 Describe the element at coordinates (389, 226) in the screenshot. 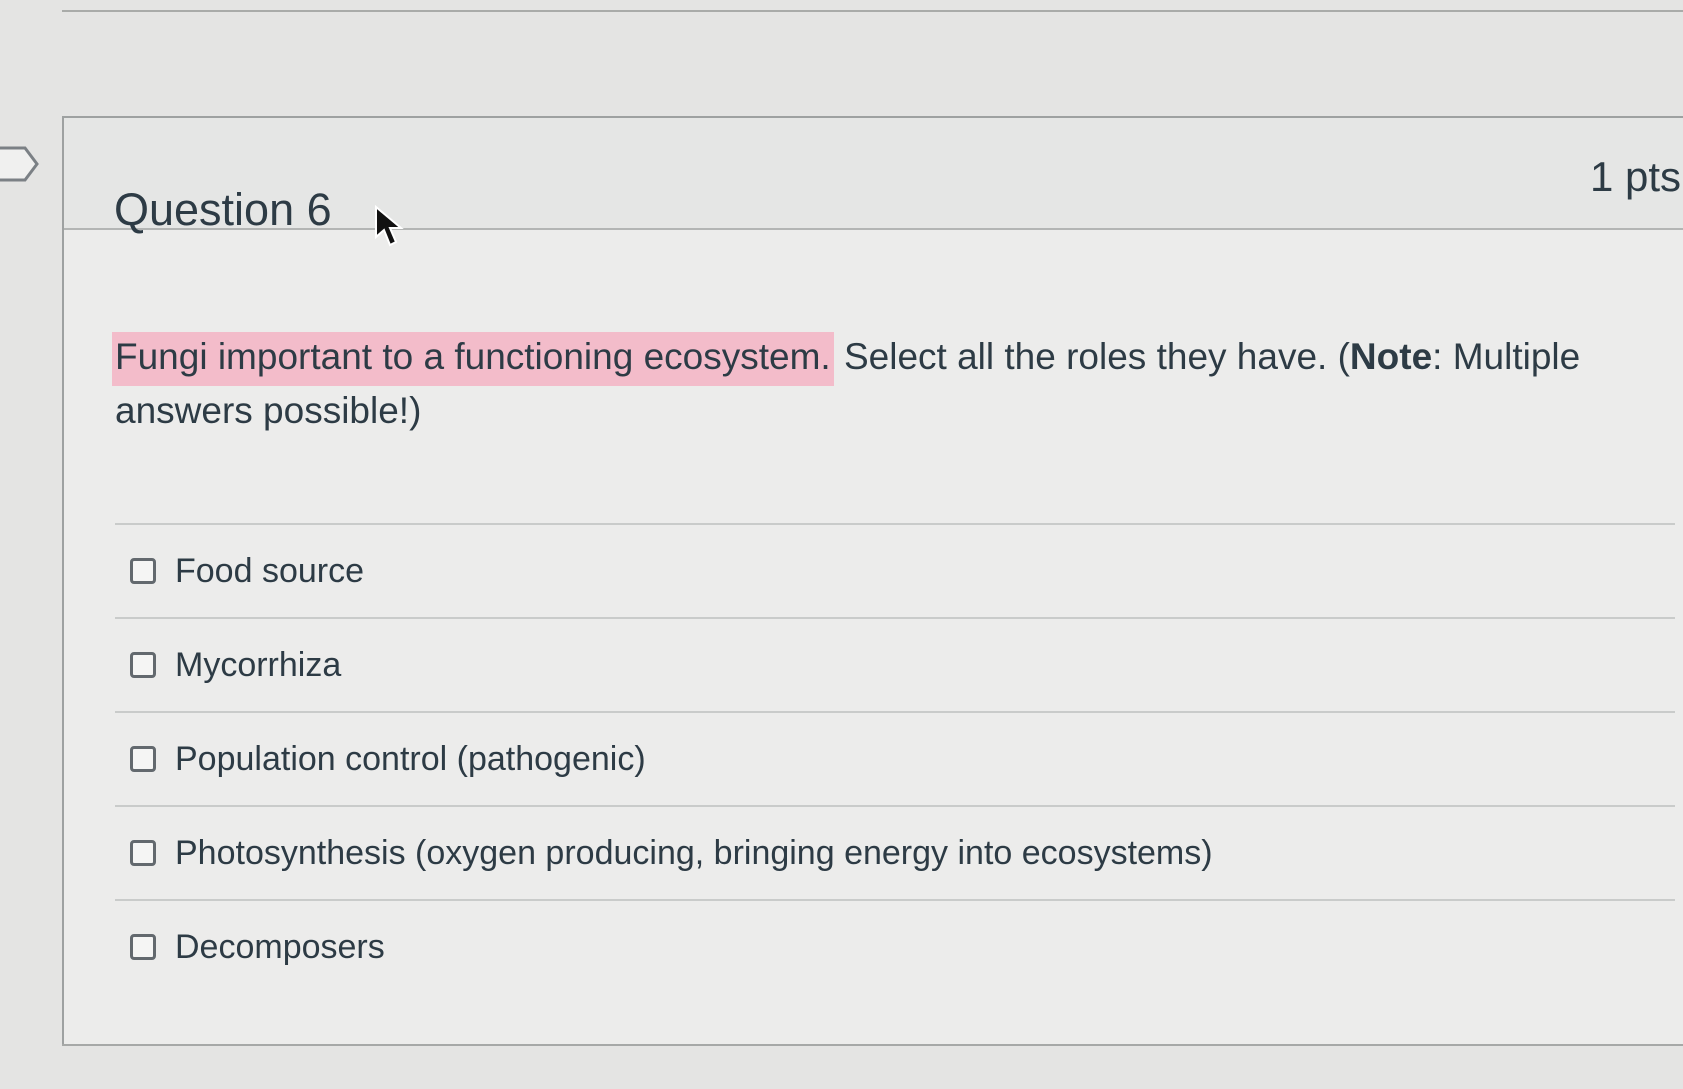

I see `mouse-cursor-icon` at that location.